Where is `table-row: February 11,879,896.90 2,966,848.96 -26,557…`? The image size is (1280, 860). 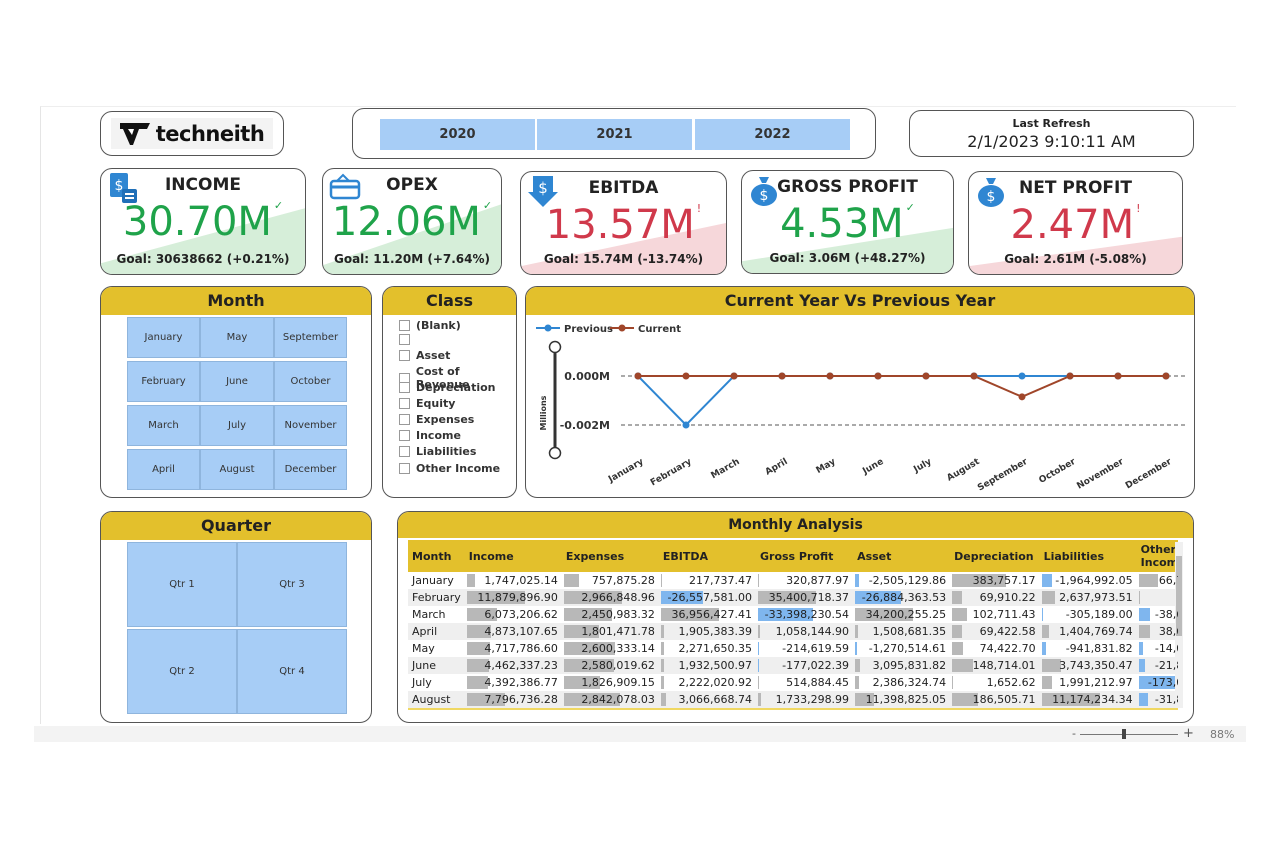 table-row: February 11,879,896.90 2,966,848.96 -26,557… is located at coordinates (793, 597).